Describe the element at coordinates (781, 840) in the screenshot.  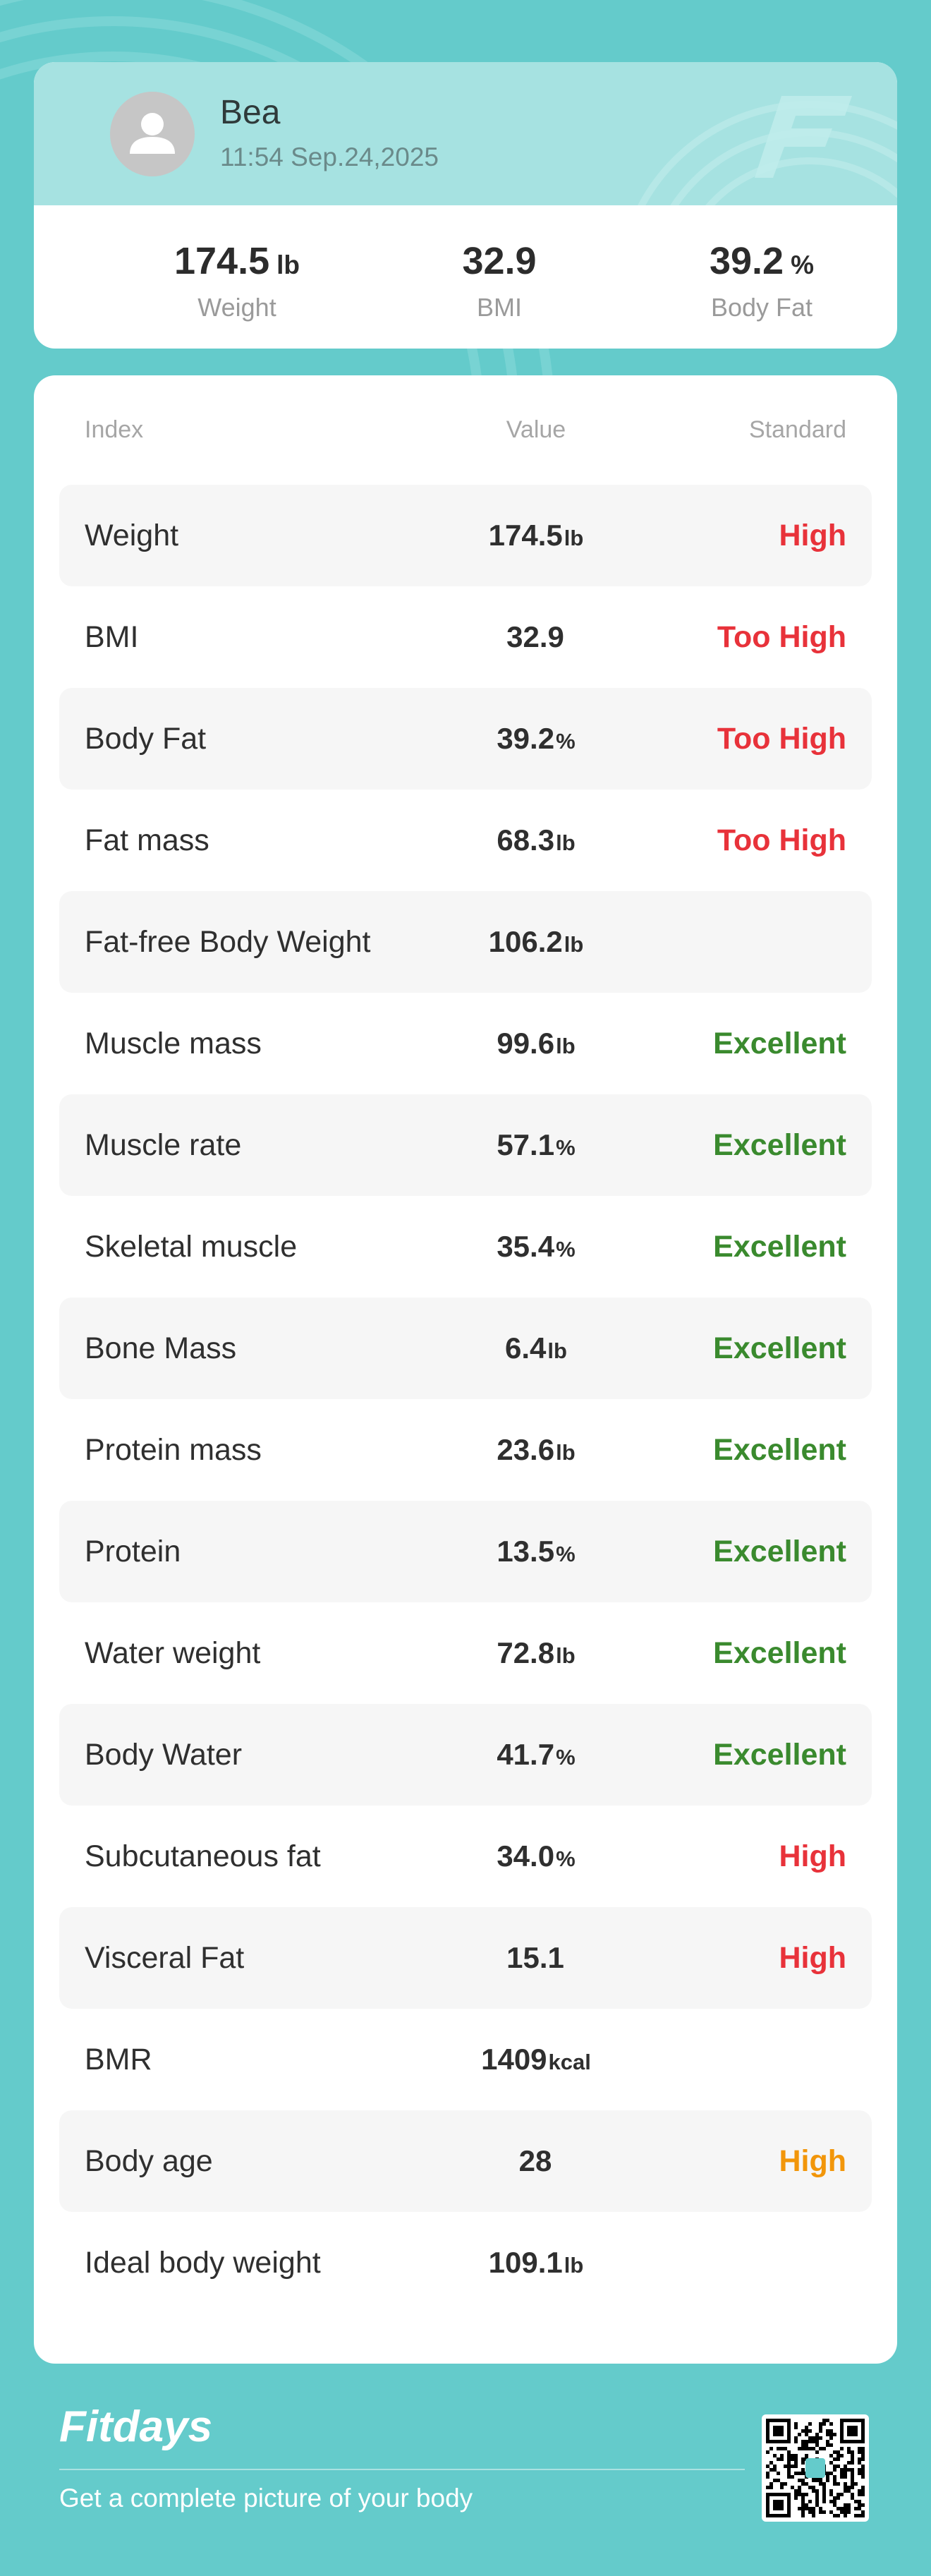
I see `row-standard-badge: Too High` at that location.